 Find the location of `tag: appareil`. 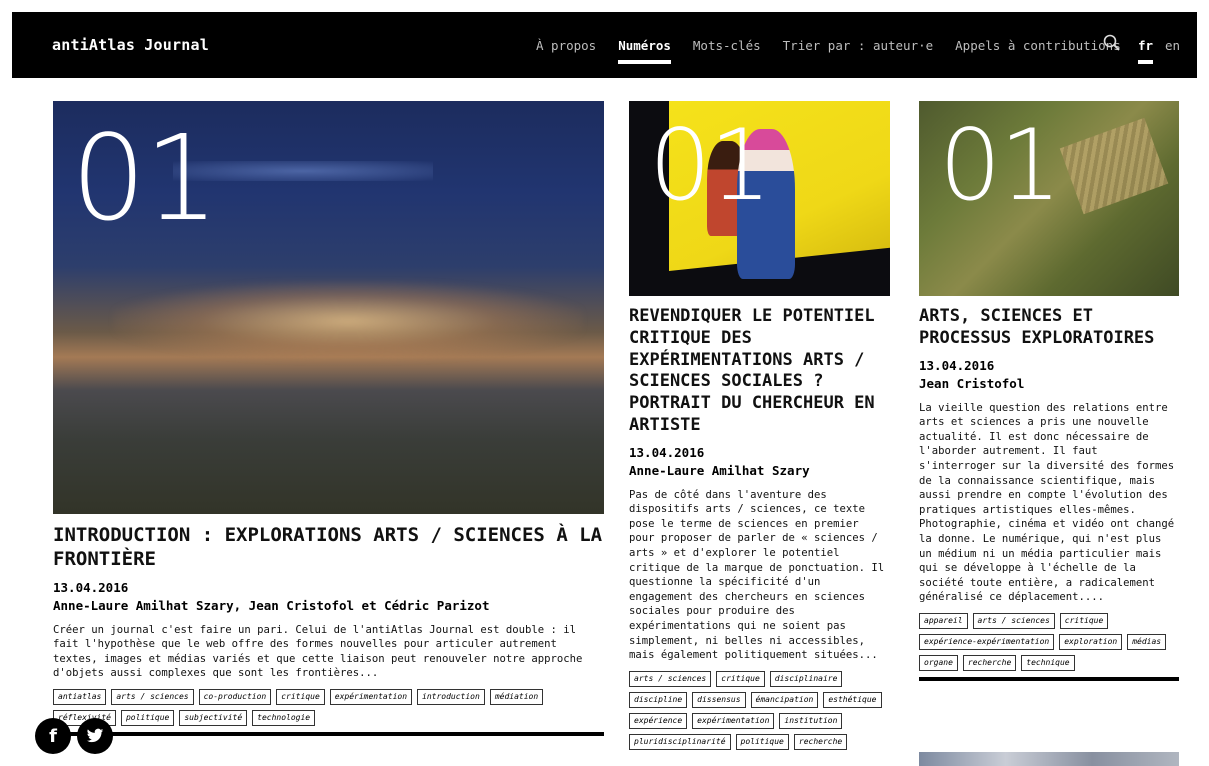

tag: appareil is located at coordinates (943, 621).